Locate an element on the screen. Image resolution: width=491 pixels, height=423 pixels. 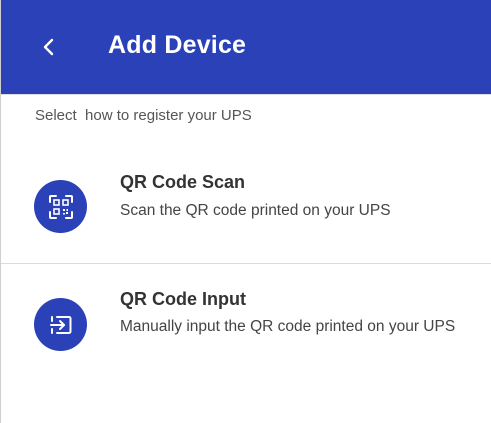
back-button is located at coordinates (49, 47).